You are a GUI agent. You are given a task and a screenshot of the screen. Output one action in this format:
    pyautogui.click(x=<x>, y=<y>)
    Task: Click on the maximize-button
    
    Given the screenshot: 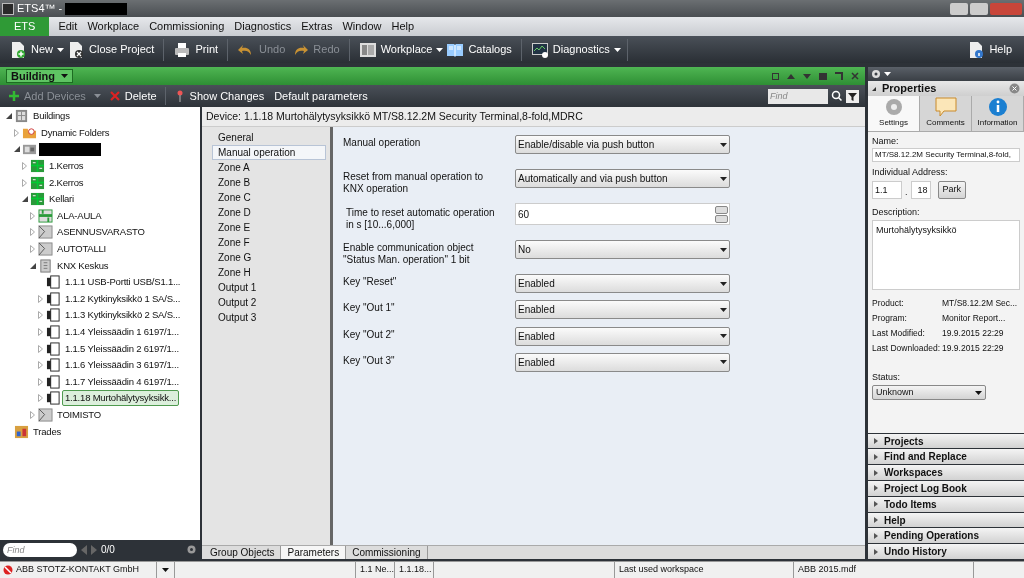 What is the action you would take?
    pyautogui.click(x=979, y=8)
    